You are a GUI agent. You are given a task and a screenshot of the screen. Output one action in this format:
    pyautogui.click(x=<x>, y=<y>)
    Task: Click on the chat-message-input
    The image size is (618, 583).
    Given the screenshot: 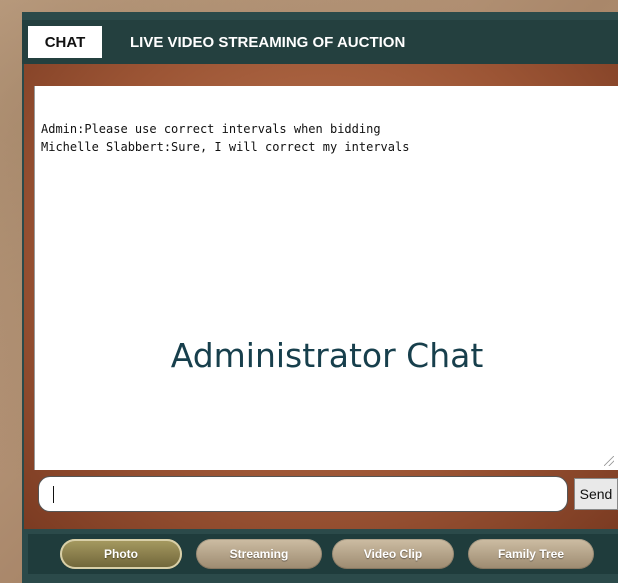 What is the action you would take?
    pyautogui.click(x=303, y=495)
    